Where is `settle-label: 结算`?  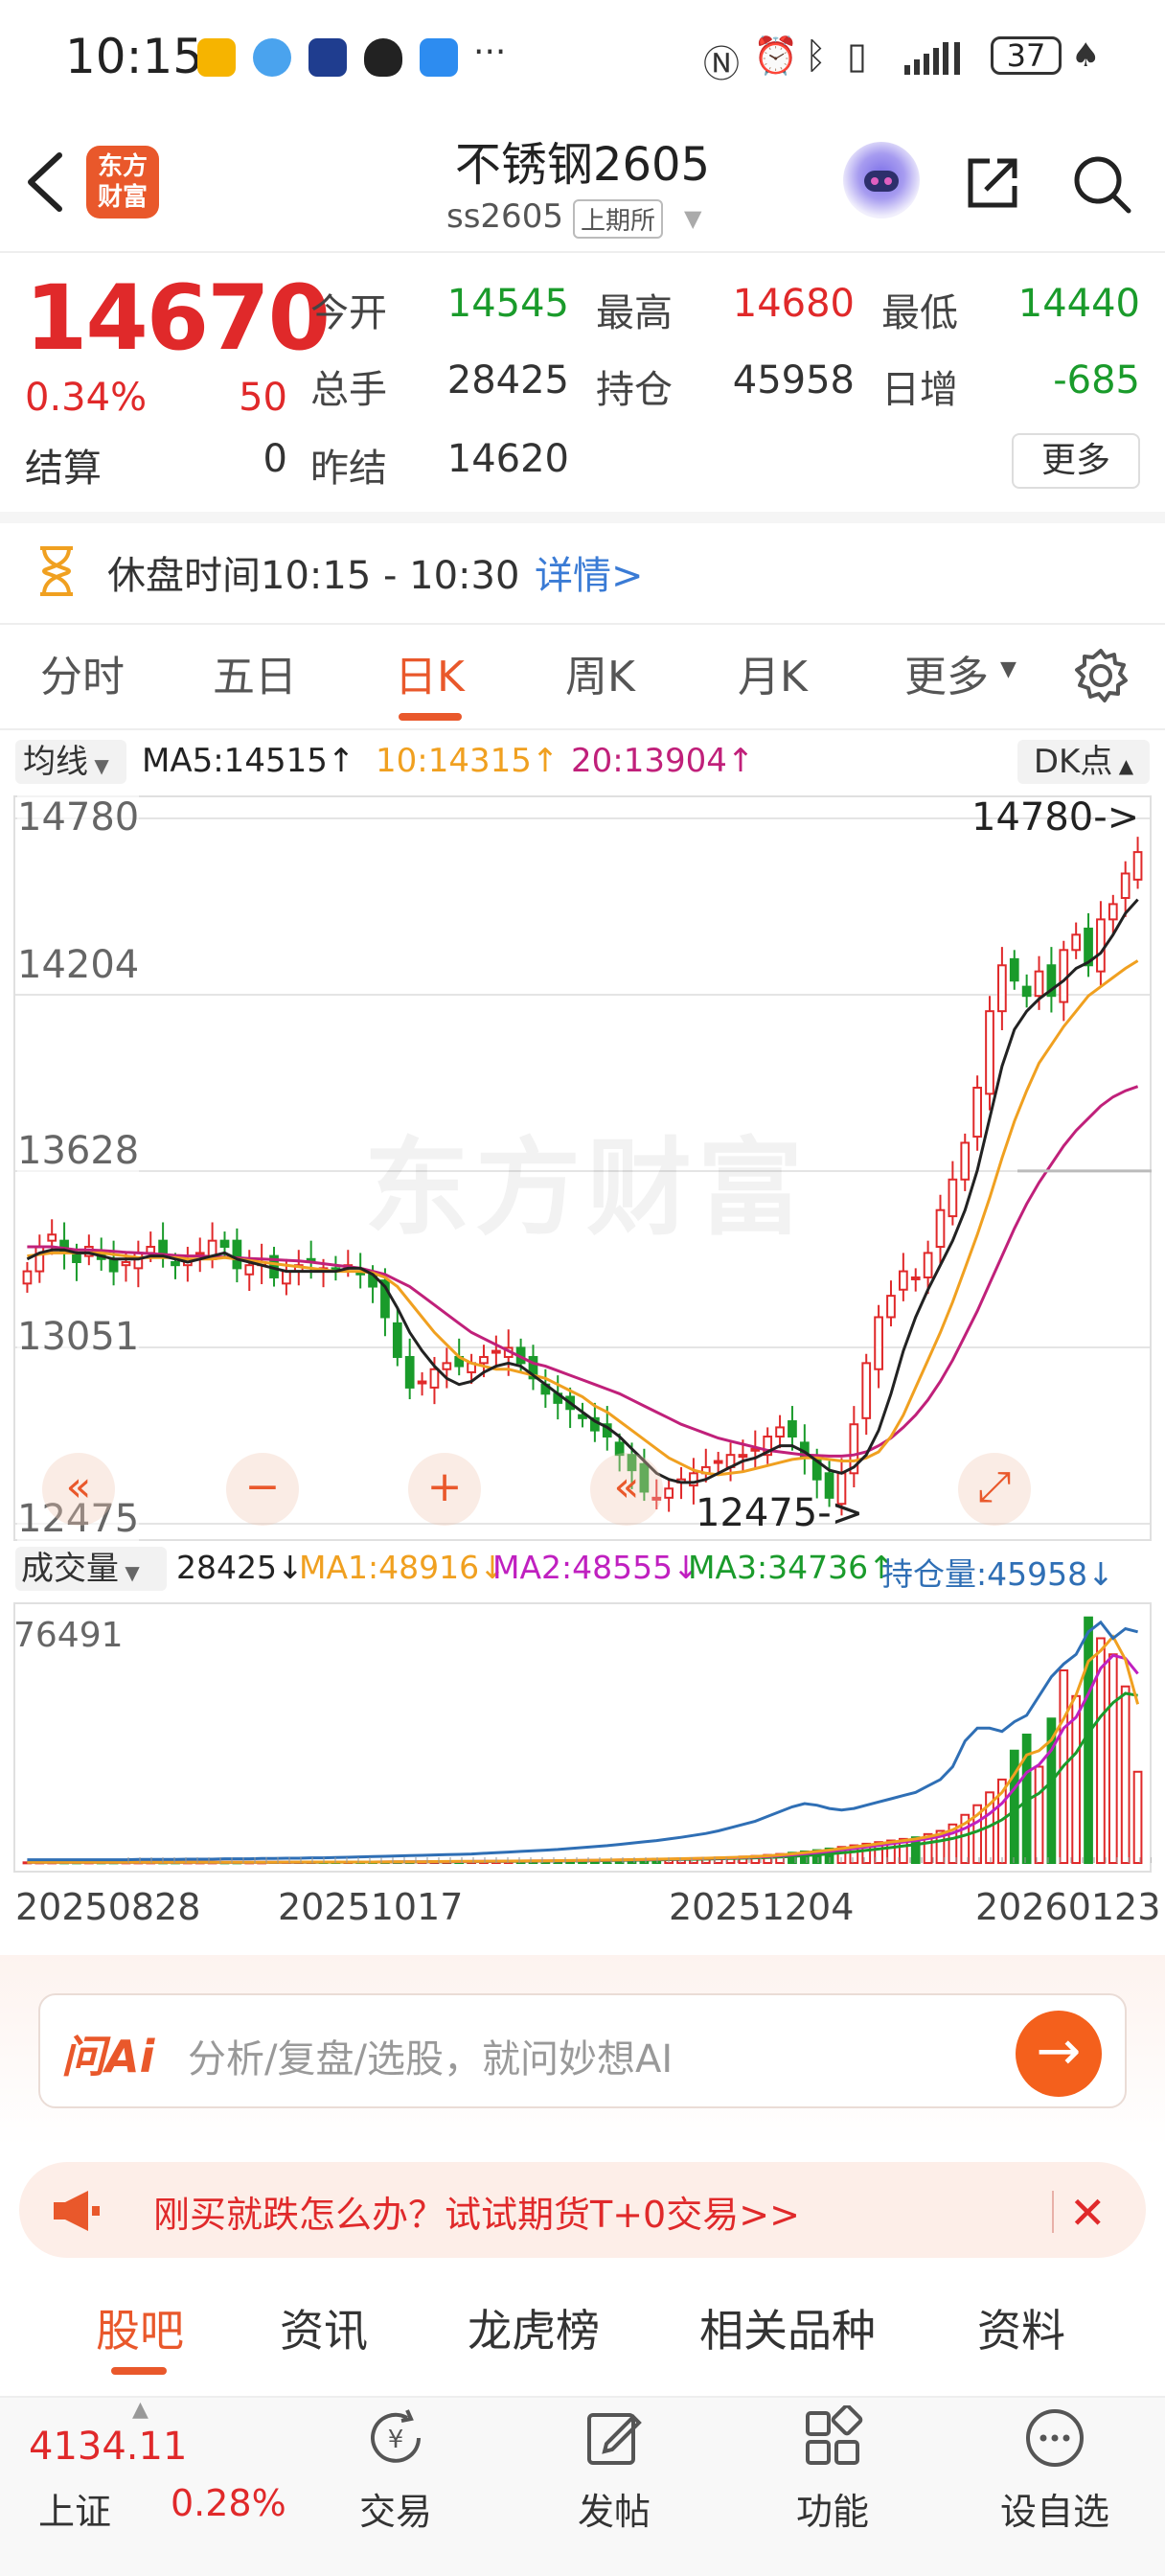
settle-label: 结算 is located at coordinates (64, 469).